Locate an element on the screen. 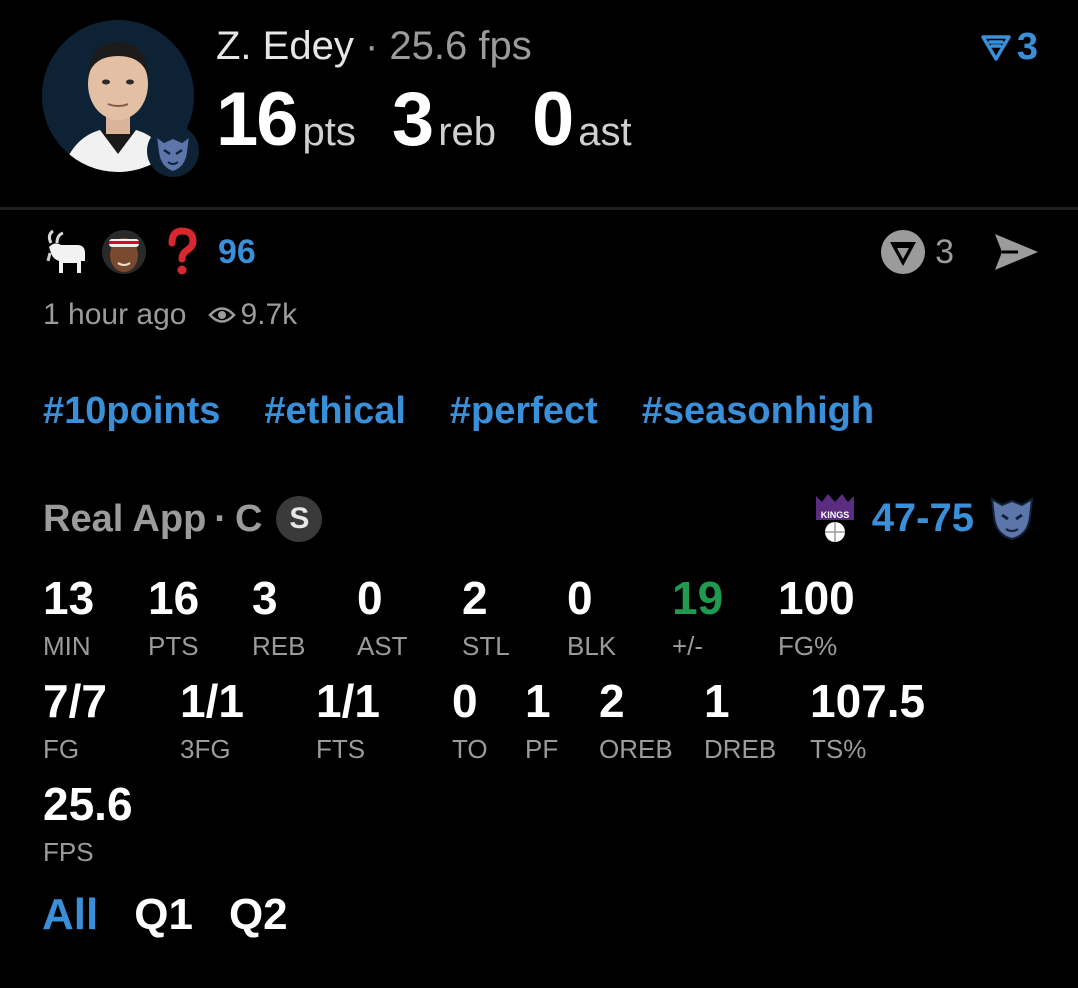 This screenshot has height=988, width=1078. filter-button: 3 is located at coordinates (1009, 47).